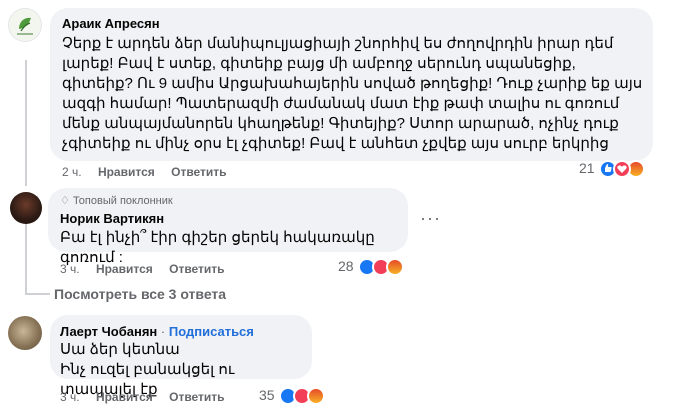 The image size is (673, 415). I want to click on comment-time: 3 ч., so click(70, 397).